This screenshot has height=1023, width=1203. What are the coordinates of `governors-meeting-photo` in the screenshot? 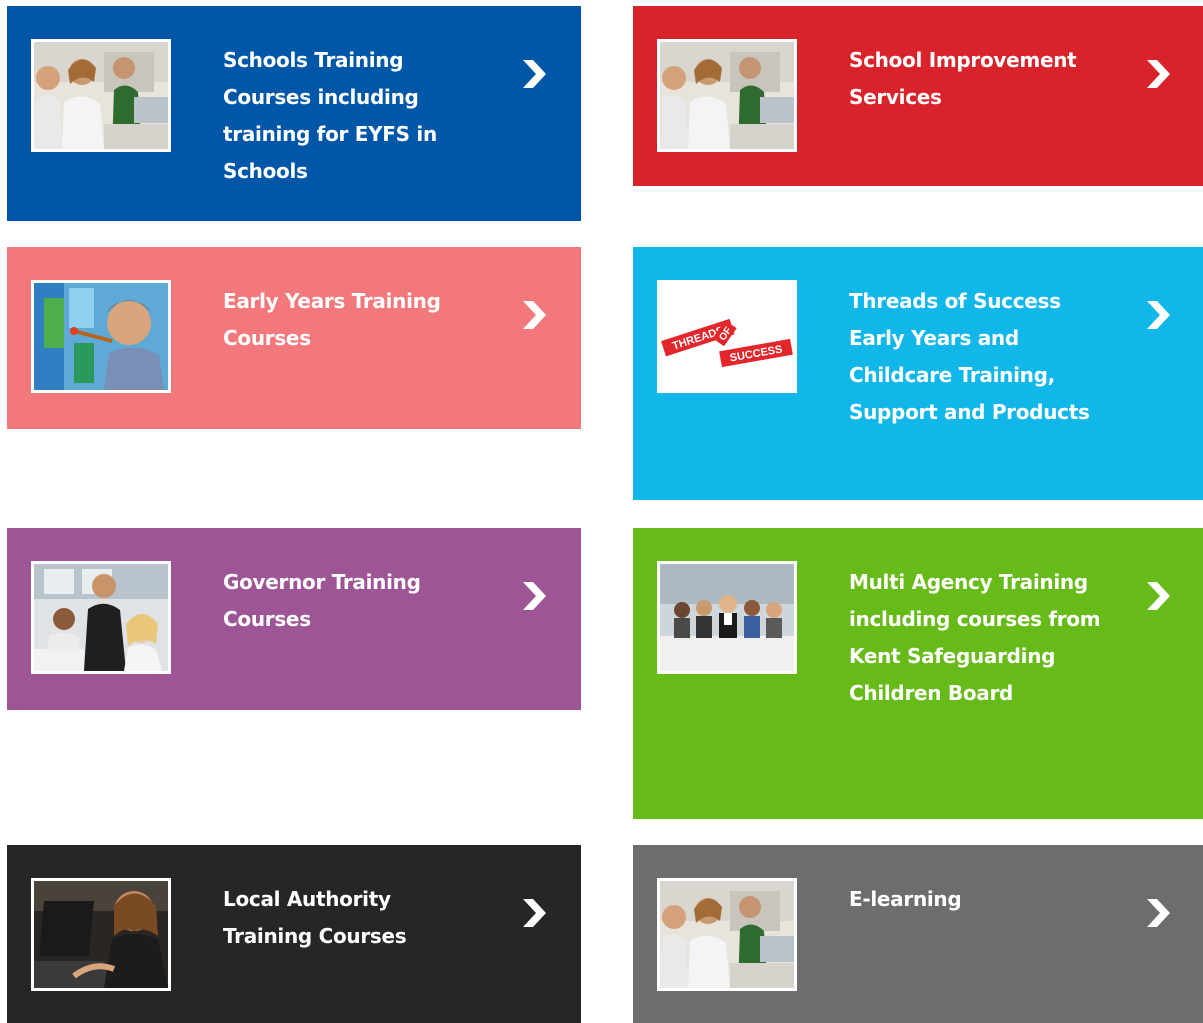 It's located at (101, 617).